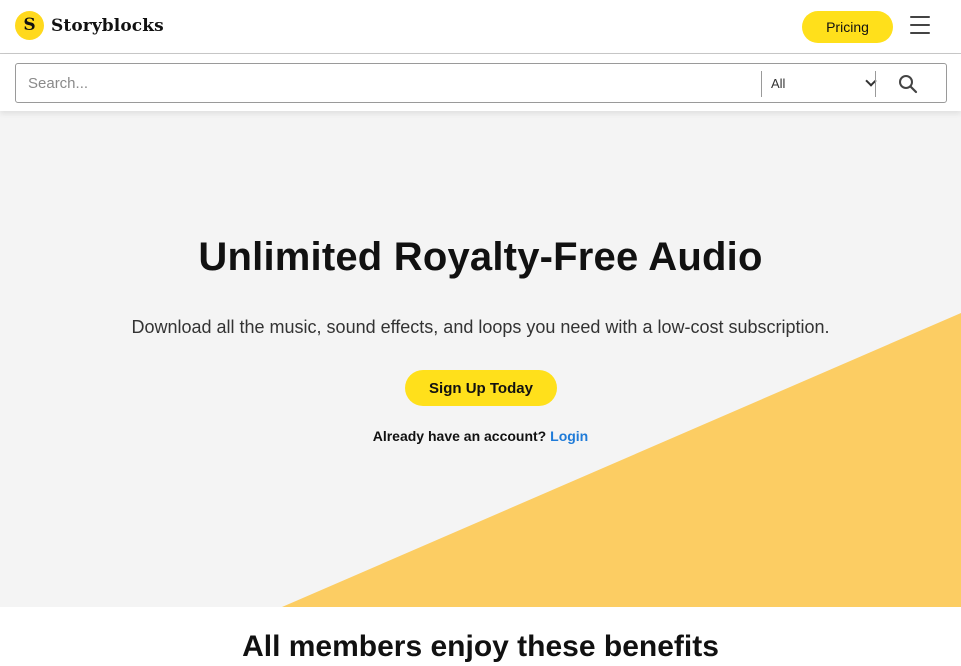  What do you see at coordinates (569, 436) in the screenshot?
I see `login-link: Login` at bounding box center [569, 436].